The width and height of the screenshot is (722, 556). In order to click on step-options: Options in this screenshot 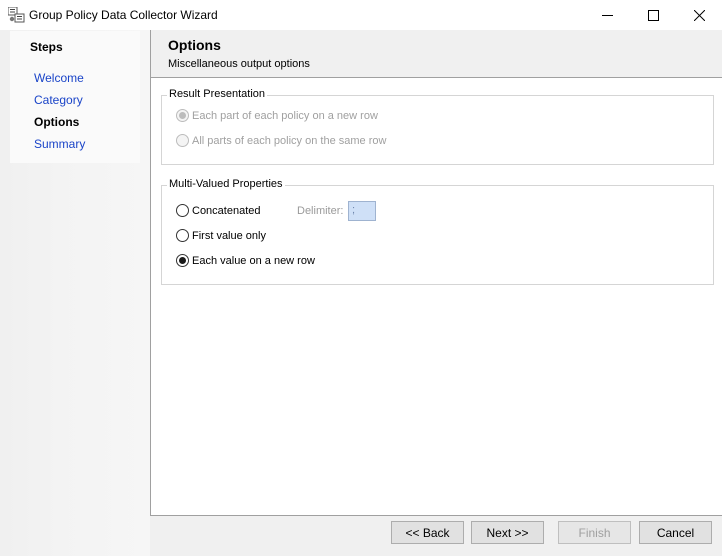, I will do `click(57, 122)`.